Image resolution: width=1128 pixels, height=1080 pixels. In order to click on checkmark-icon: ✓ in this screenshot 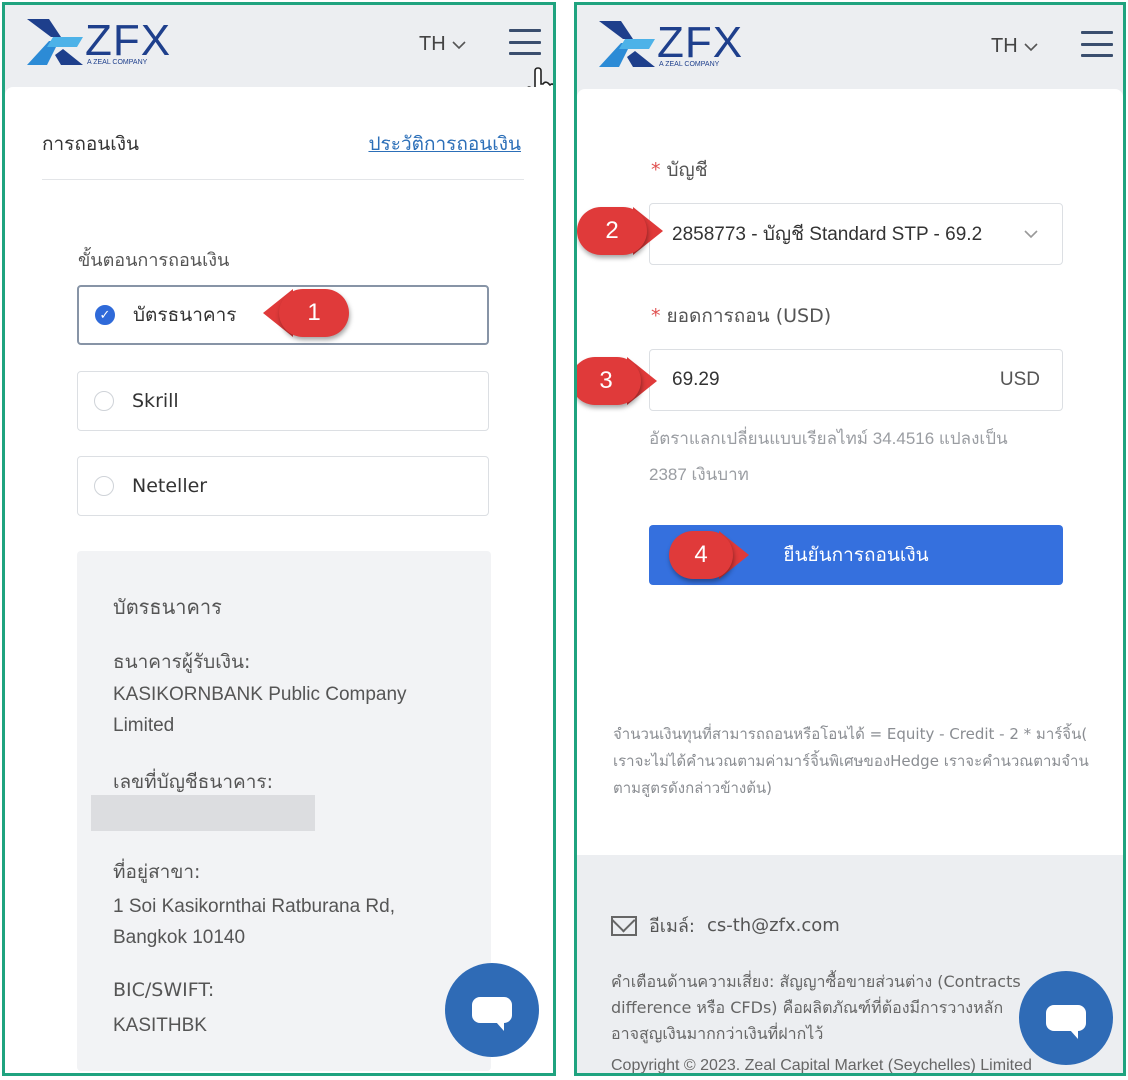, I will do `click(105, 315)`.